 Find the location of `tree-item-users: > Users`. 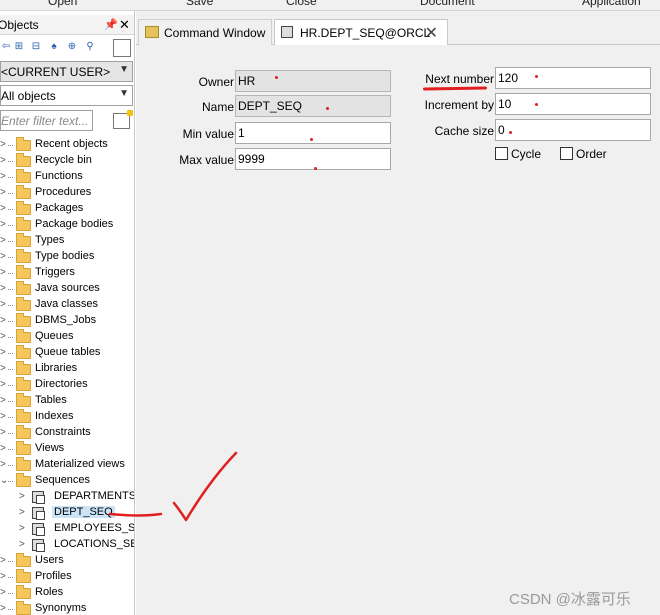

tree-item-users: > Users is located at coordinates (67, 561).